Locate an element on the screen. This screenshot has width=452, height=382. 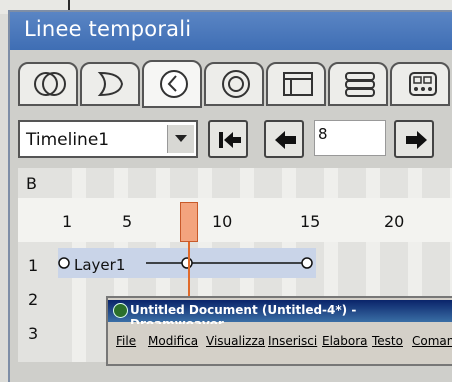
ruler-tick: 15 is located at coordinates (310, 221).